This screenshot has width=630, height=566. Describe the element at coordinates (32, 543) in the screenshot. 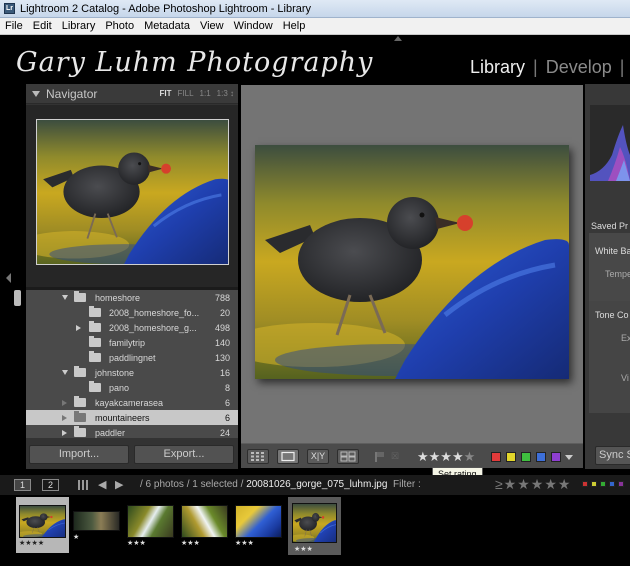

I see `thumbnail-rating: ★★★★` at that location.